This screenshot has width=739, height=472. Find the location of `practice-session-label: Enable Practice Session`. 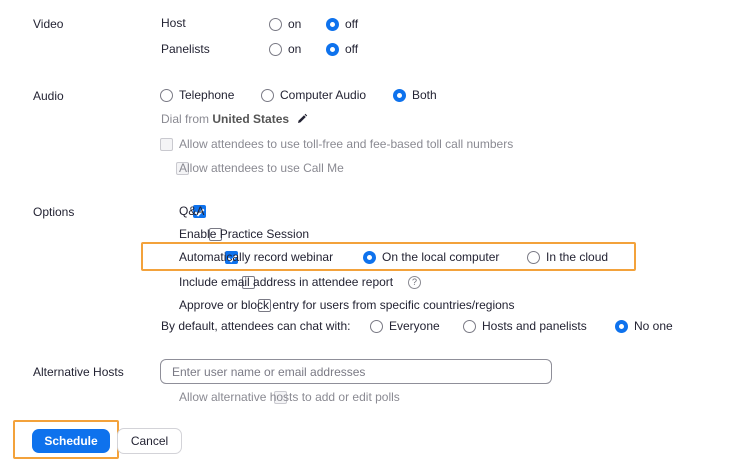

practice-session-label: Enable Practice Session is located at coordinates (244, 234).